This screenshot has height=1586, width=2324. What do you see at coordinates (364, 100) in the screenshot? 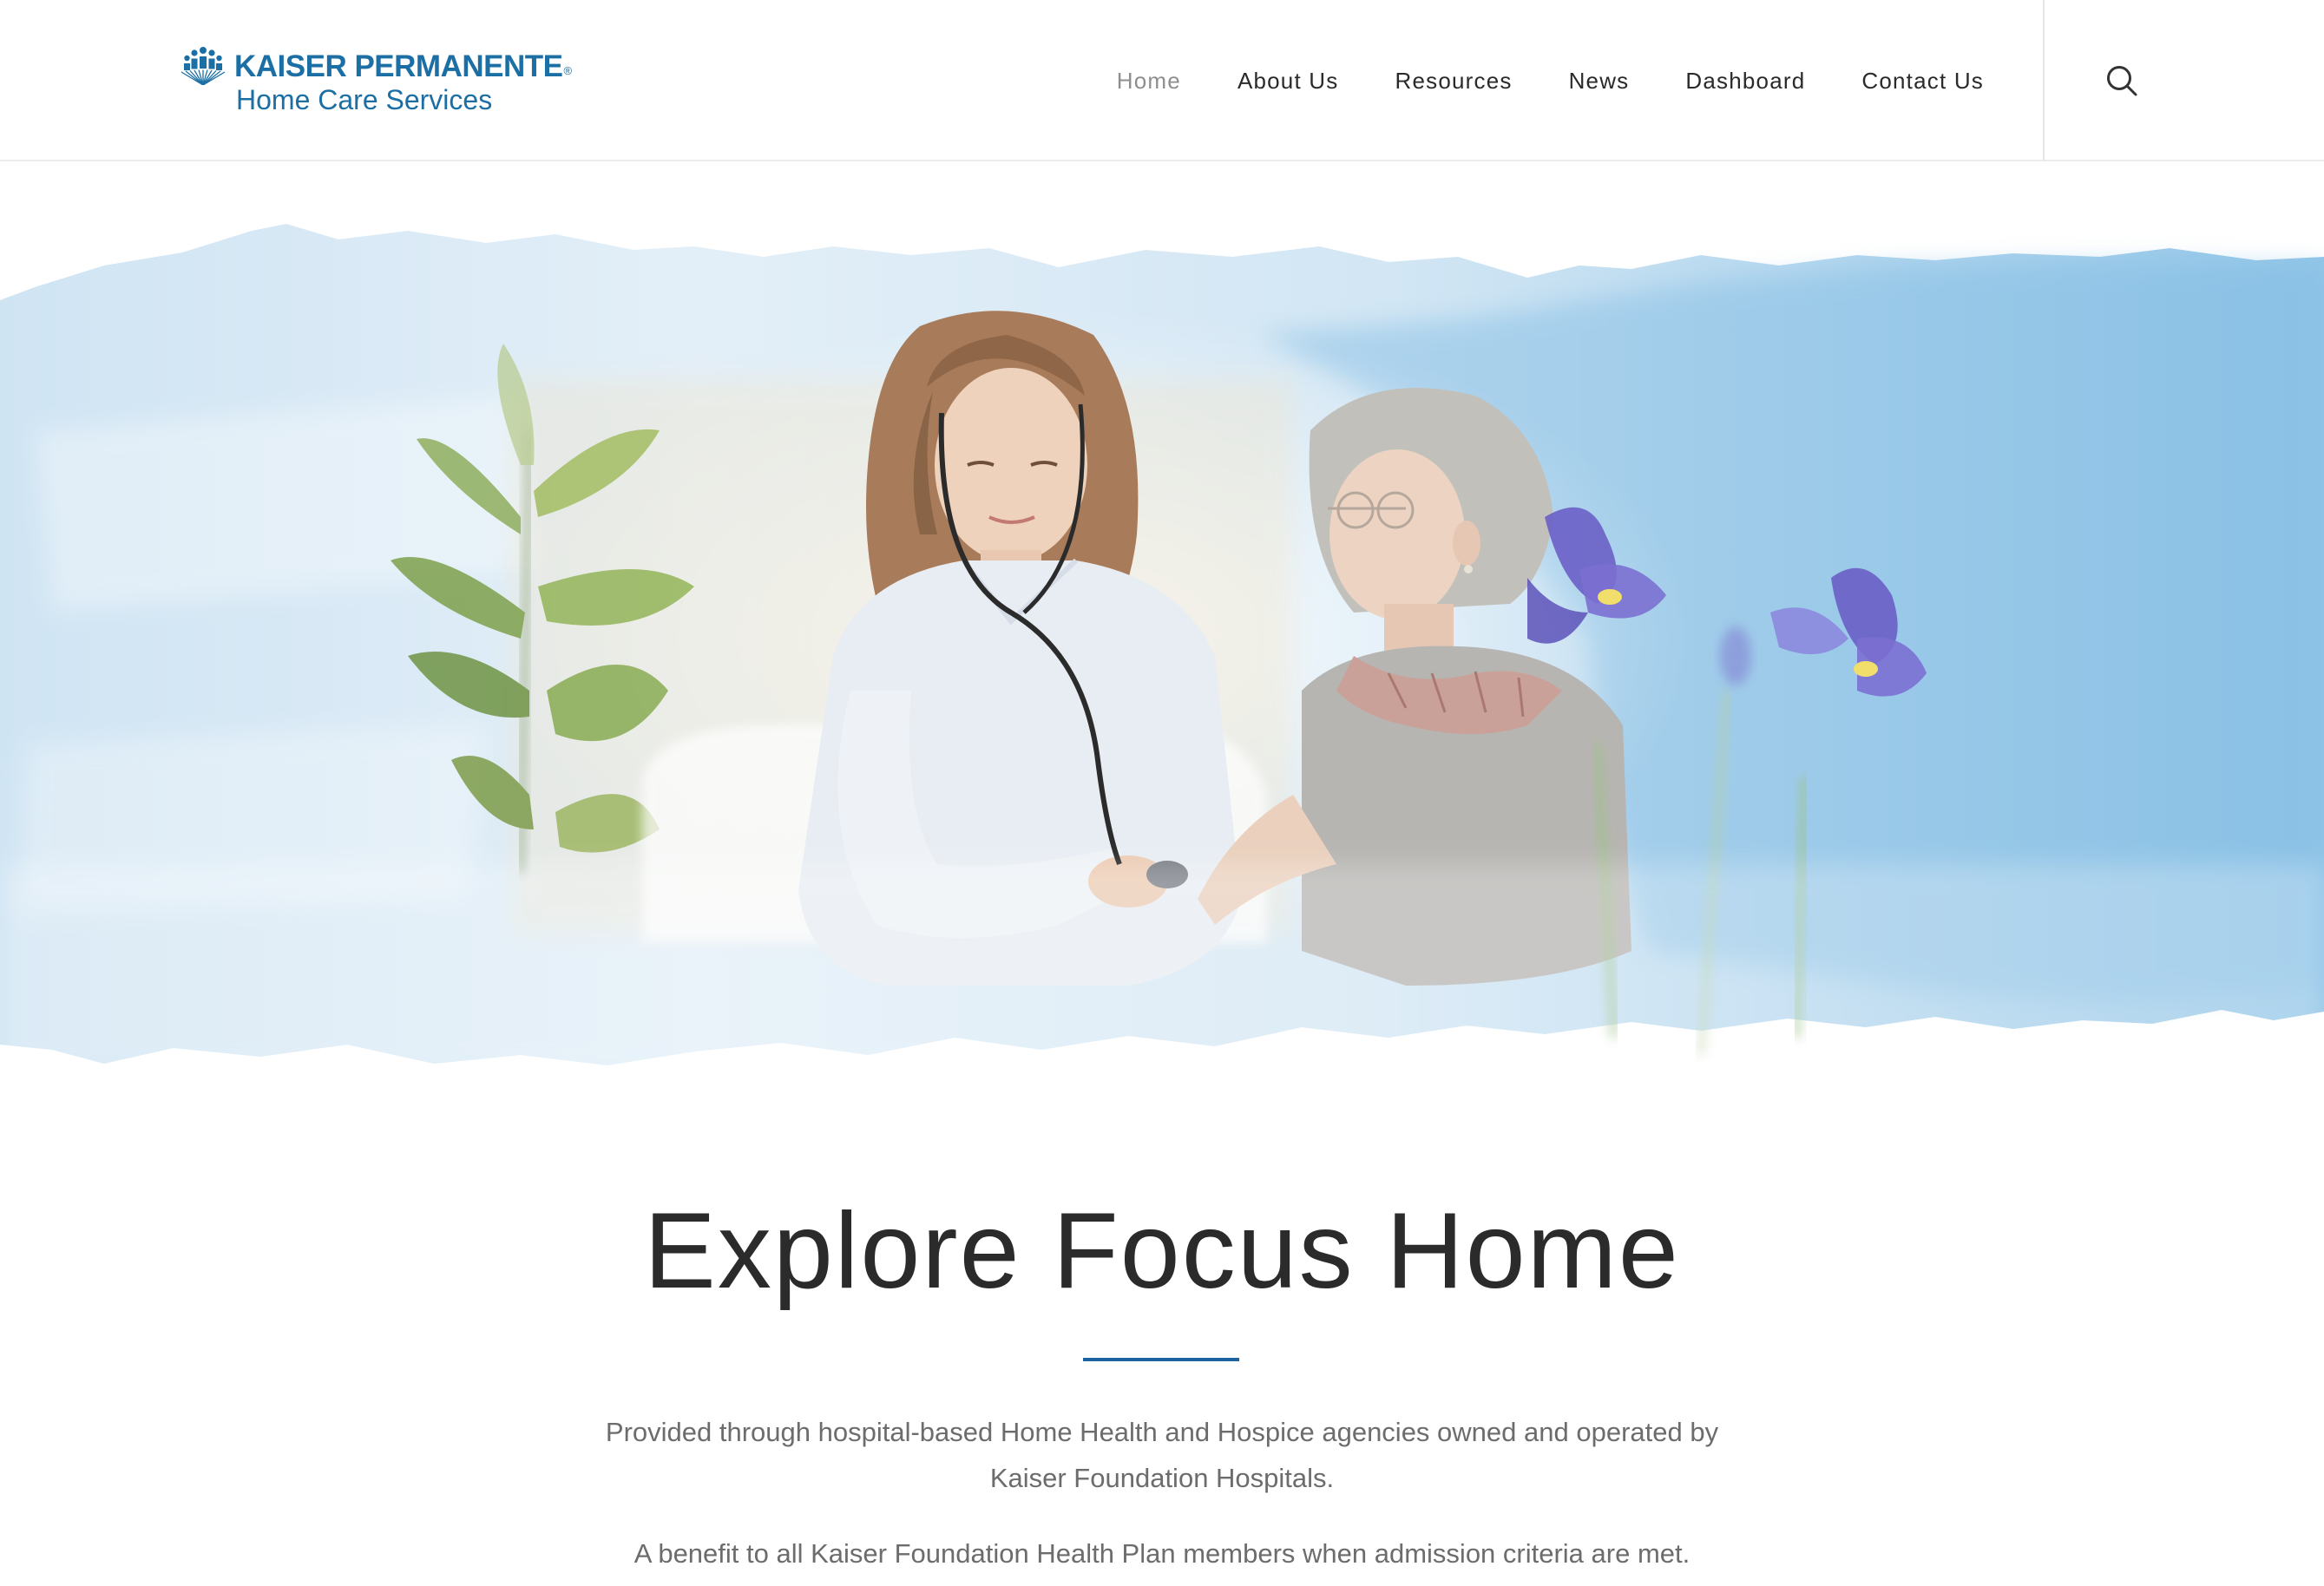
I see `logo-subtitle: Home Care Services` at bounding box center [364, 100].